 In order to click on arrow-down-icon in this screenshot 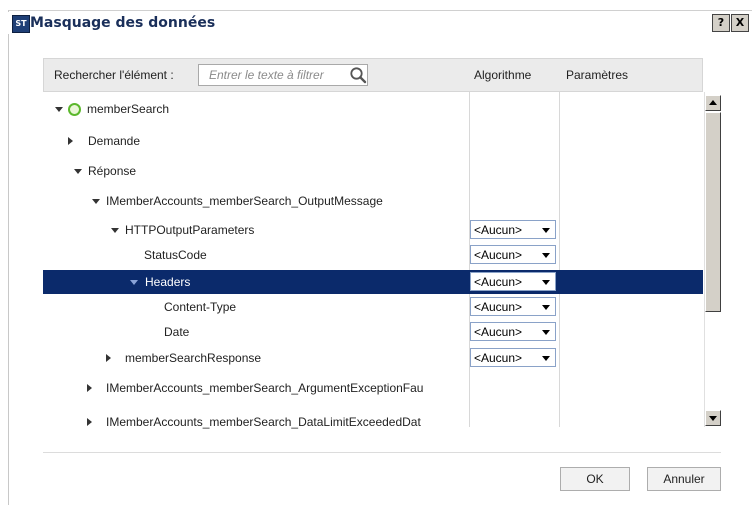, I will do `click(713, 418)`.